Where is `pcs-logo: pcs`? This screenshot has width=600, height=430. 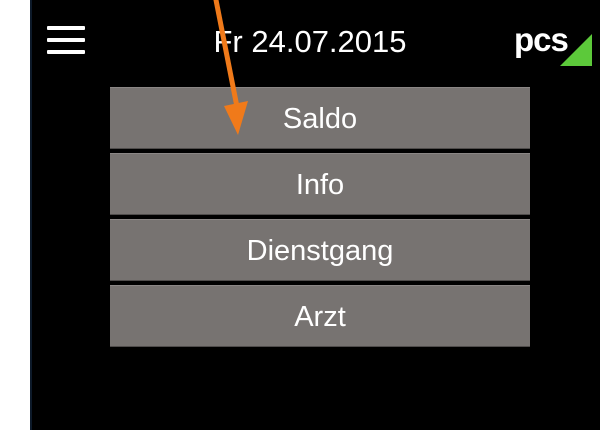 pcs-logo: pcs is located at coordinates (554, 44).